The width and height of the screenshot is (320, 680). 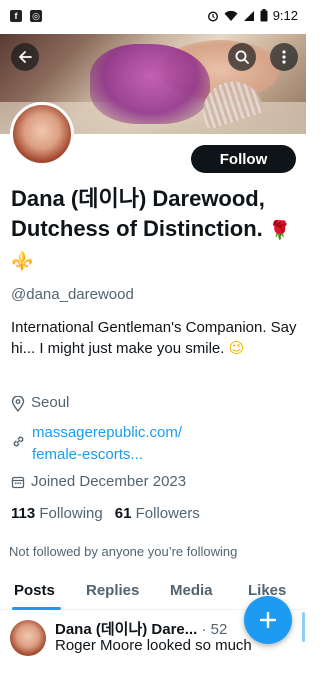 I want to click on post-avatar, so click(x=28, y=638).